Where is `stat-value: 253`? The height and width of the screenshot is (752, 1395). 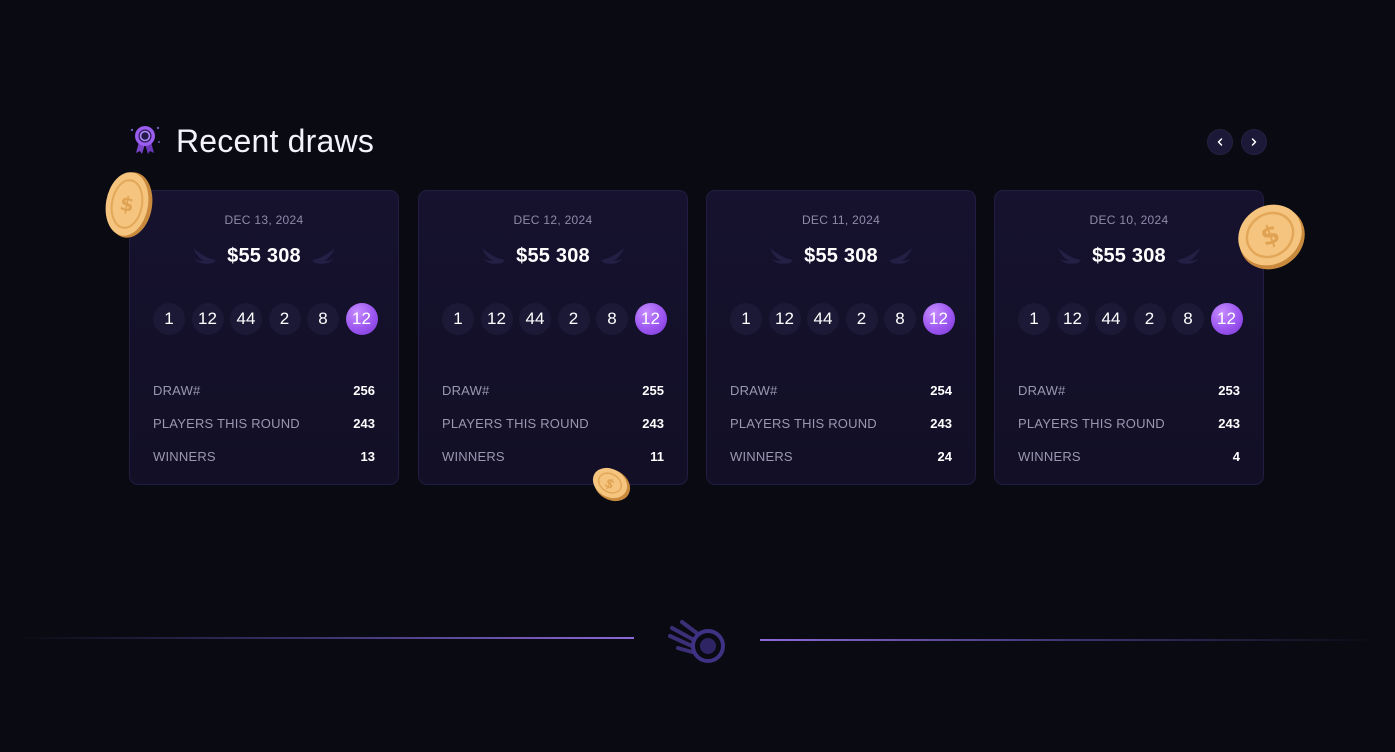
stat-value: 253 is located at coordinates (1229, 390).